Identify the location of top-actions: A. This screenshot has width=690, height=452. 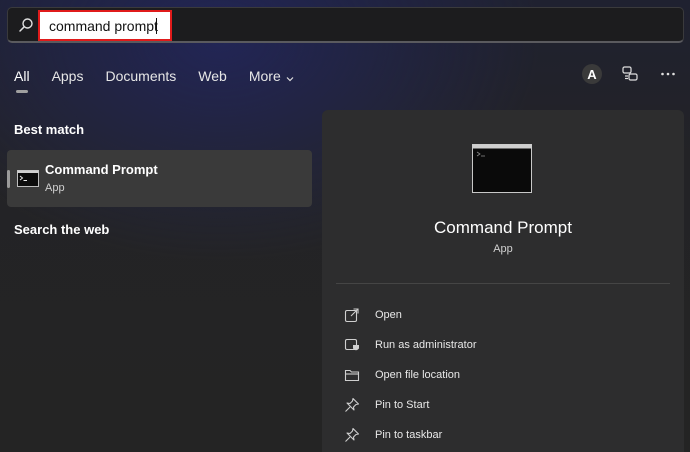
(630, 74).